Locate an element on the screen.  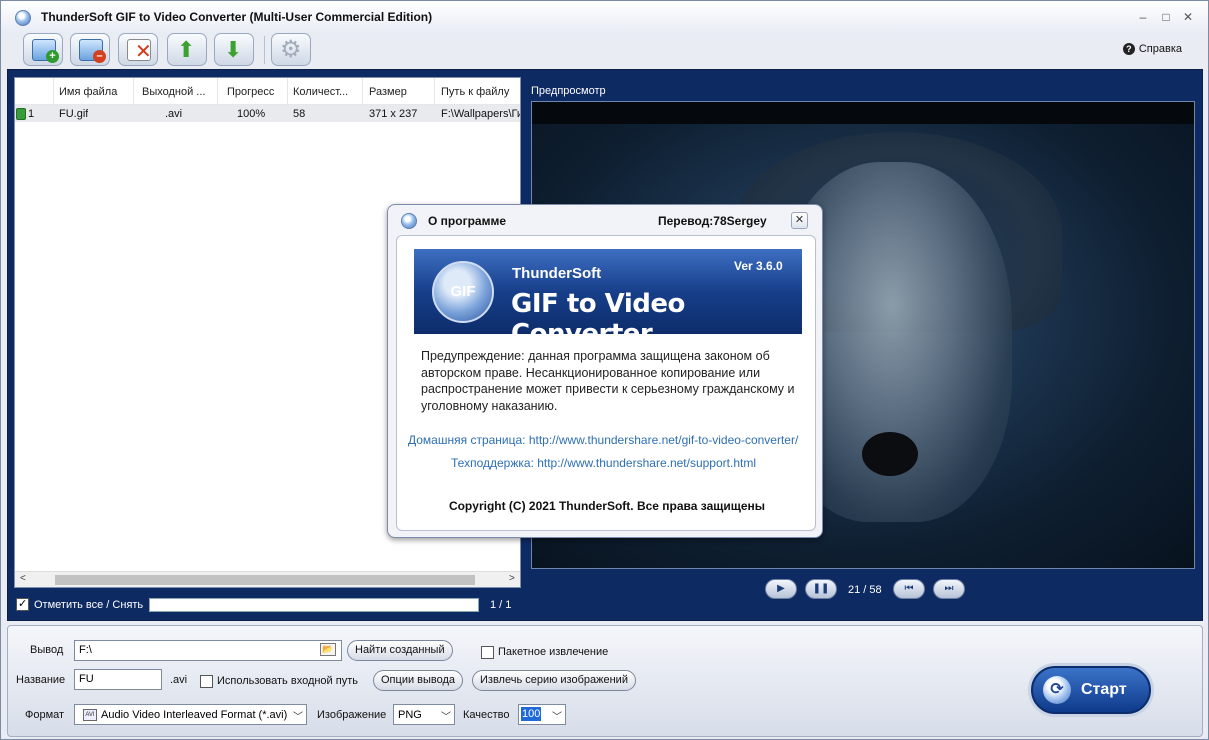
arrow-down-icon: ⬇ is located at coordinates (233, 49).